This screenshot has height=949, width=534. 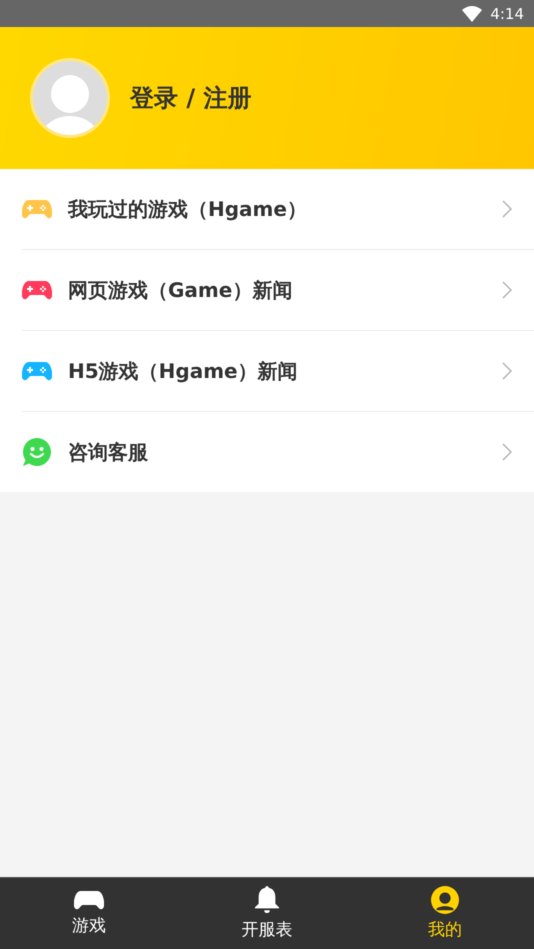 What do you see at coordinates (267, 900) in the screenshot?
I see `bell-icon` at bounding box center [267, 900].